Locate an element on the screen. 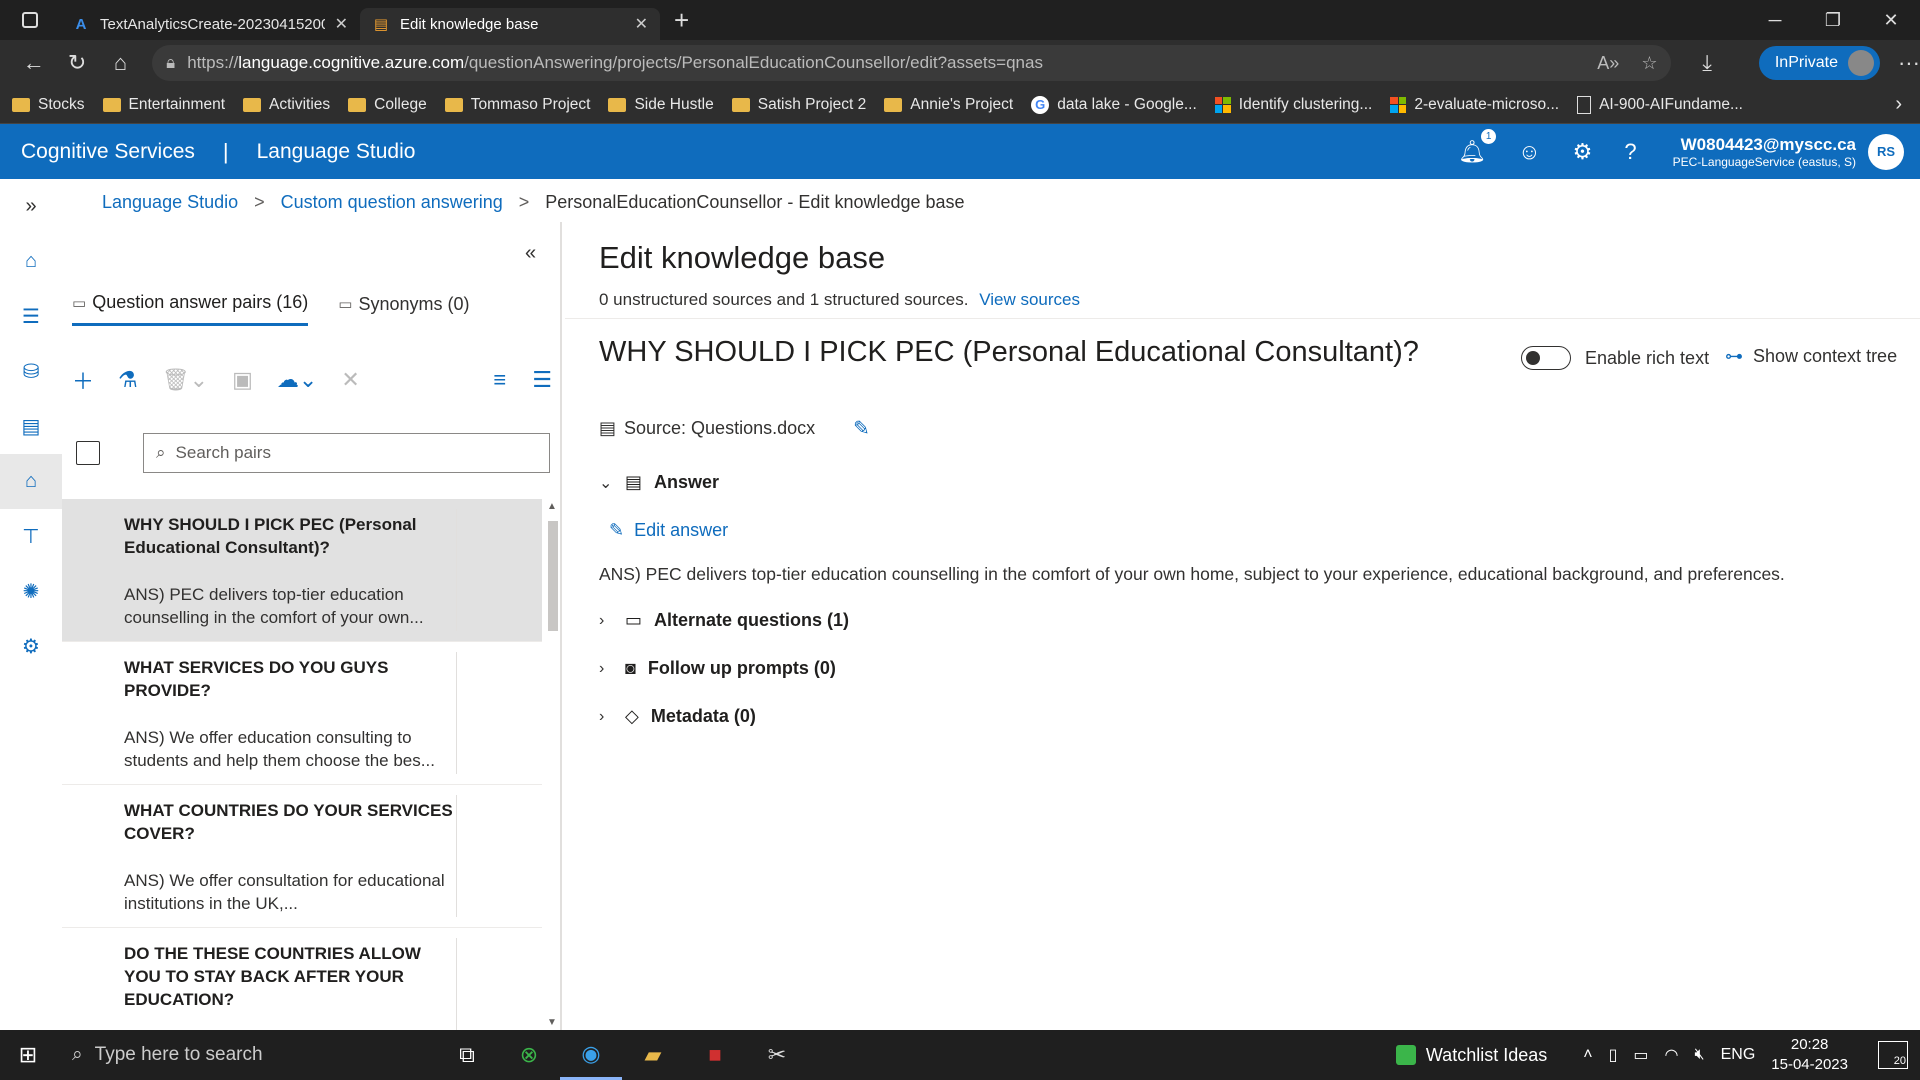  gear-icon: ⚙ is located at coordinates (1583, 152).